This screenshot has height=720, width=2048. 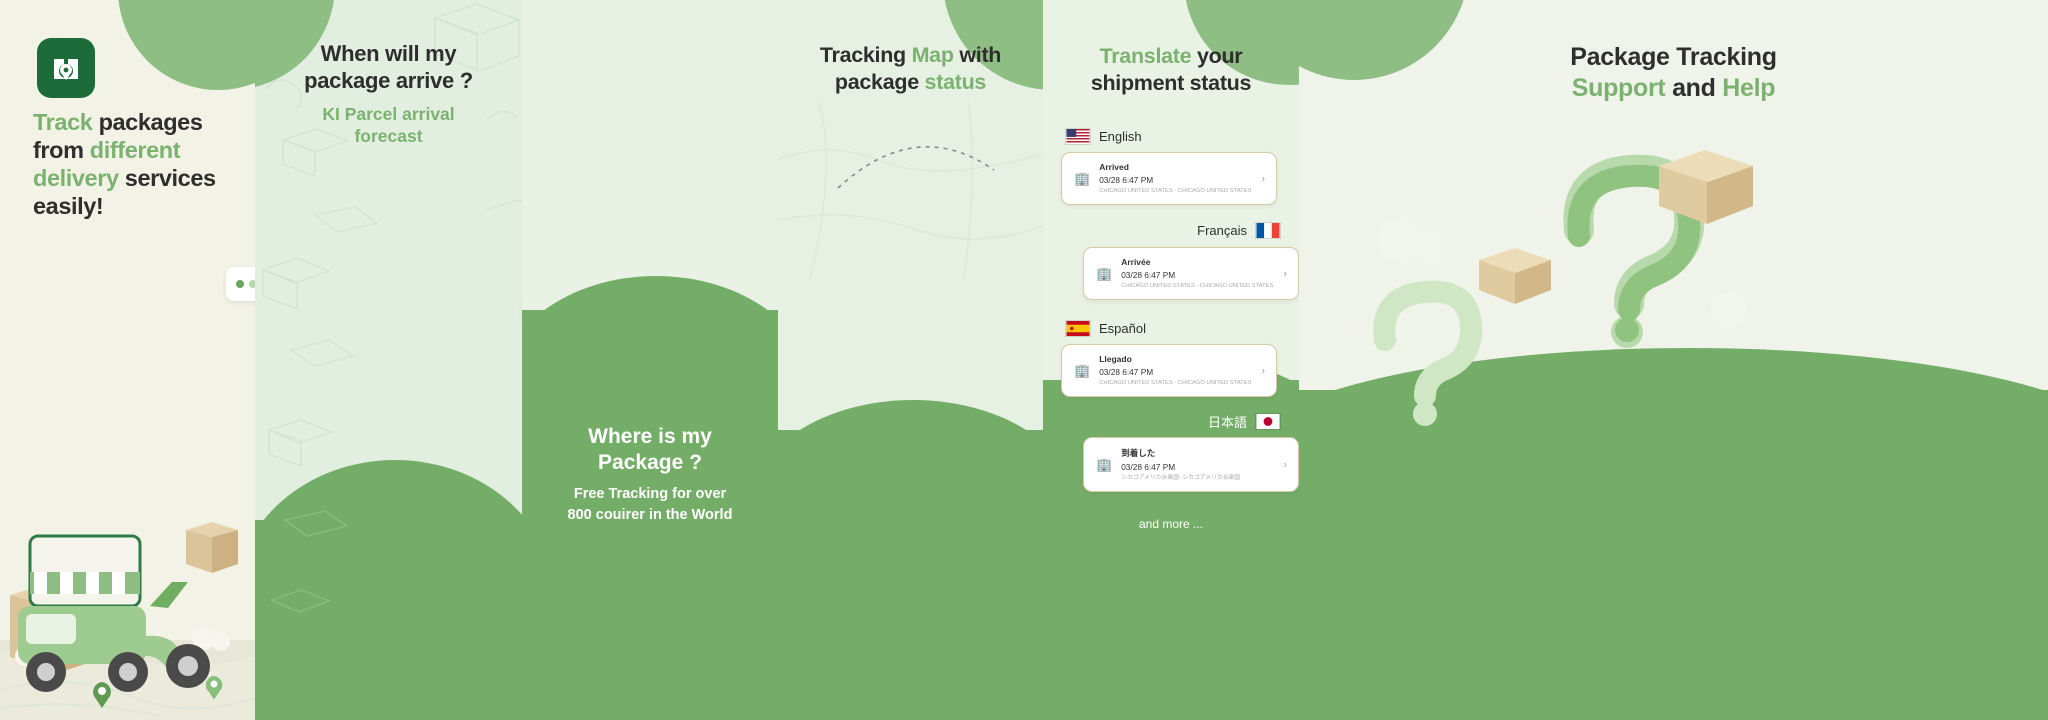 What do you see at coordinates (1120, 136) in the screenshot?
I see `language-name: English` at bounding box center [1120, 136].